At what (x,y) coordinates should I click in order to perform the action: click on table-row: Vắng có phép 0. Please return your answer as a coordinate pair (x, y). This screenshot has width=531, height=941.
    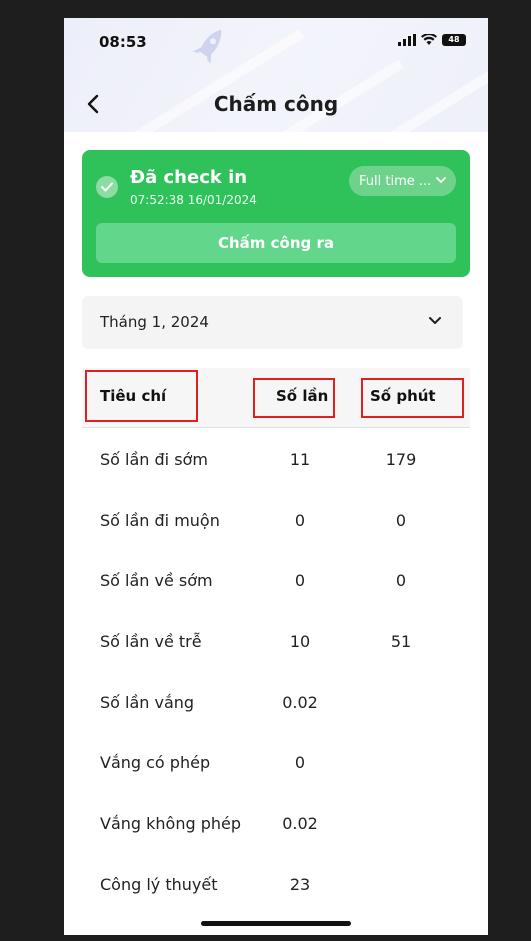
    Looking at the image, I should click on (276, 761).